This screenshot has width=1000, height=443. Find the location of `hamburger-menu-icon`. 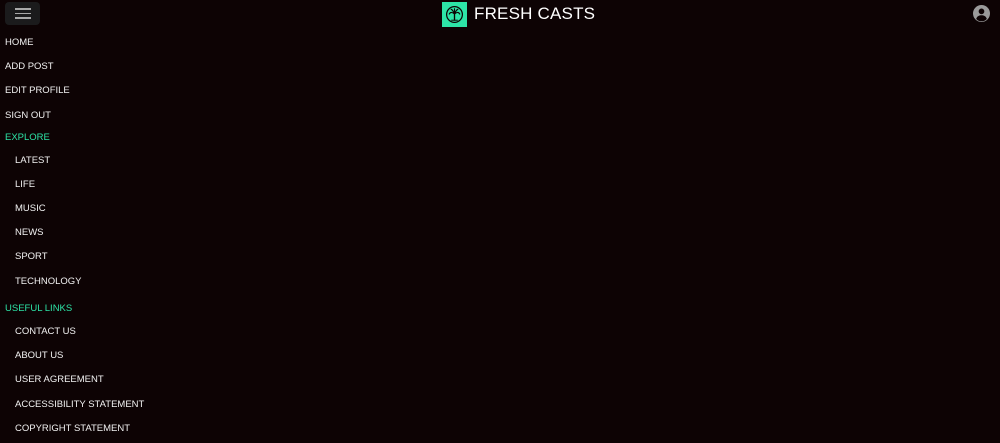

hamburger-menu-icon is located at coordinates (22, 9).